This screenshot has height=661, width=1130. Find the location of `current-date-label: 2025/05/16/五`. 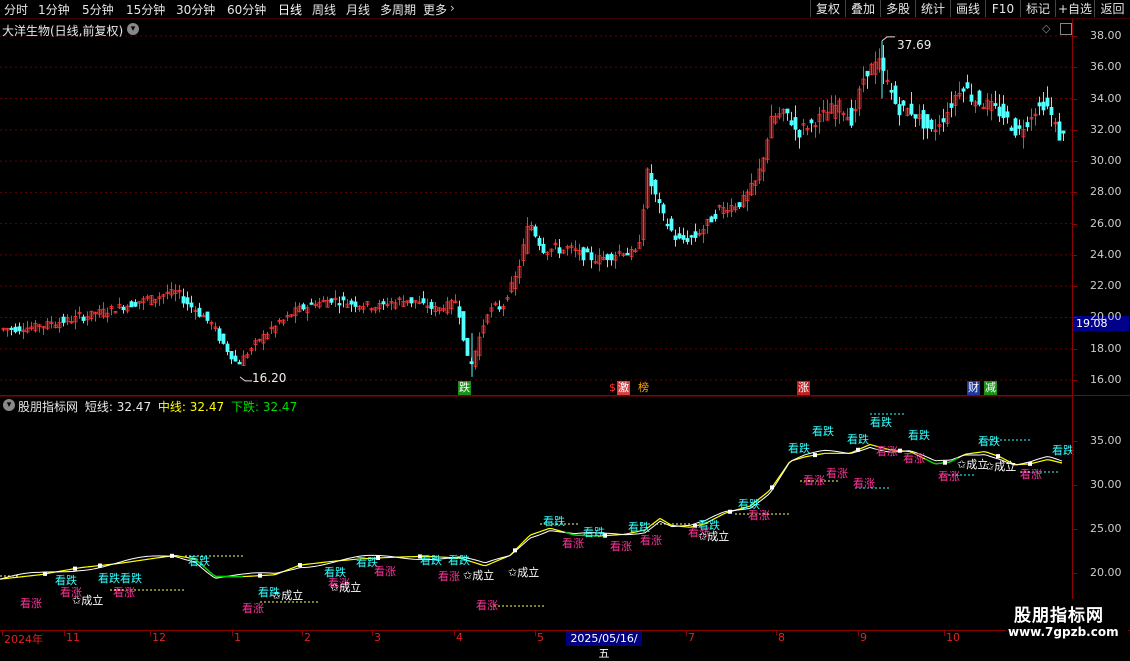

current-date-label: 2025/05/16/五 is located at coordinates (604, 645).